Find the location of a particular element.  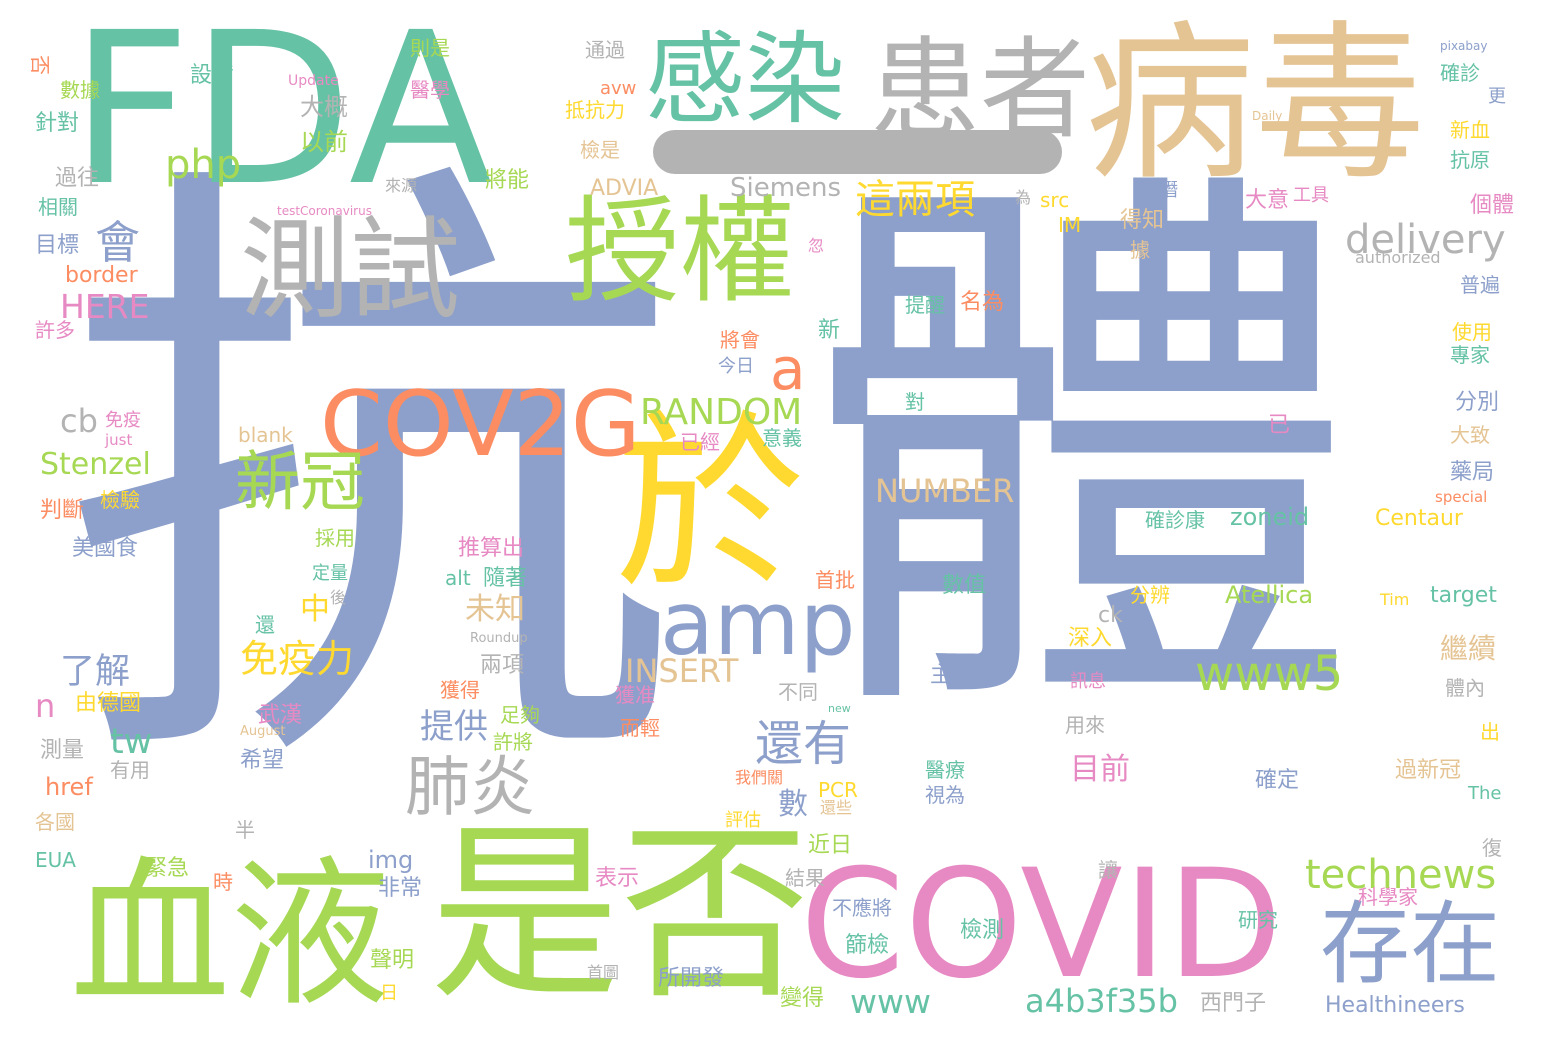

cloud-word: 非常 is located at coordinates (400, 888).